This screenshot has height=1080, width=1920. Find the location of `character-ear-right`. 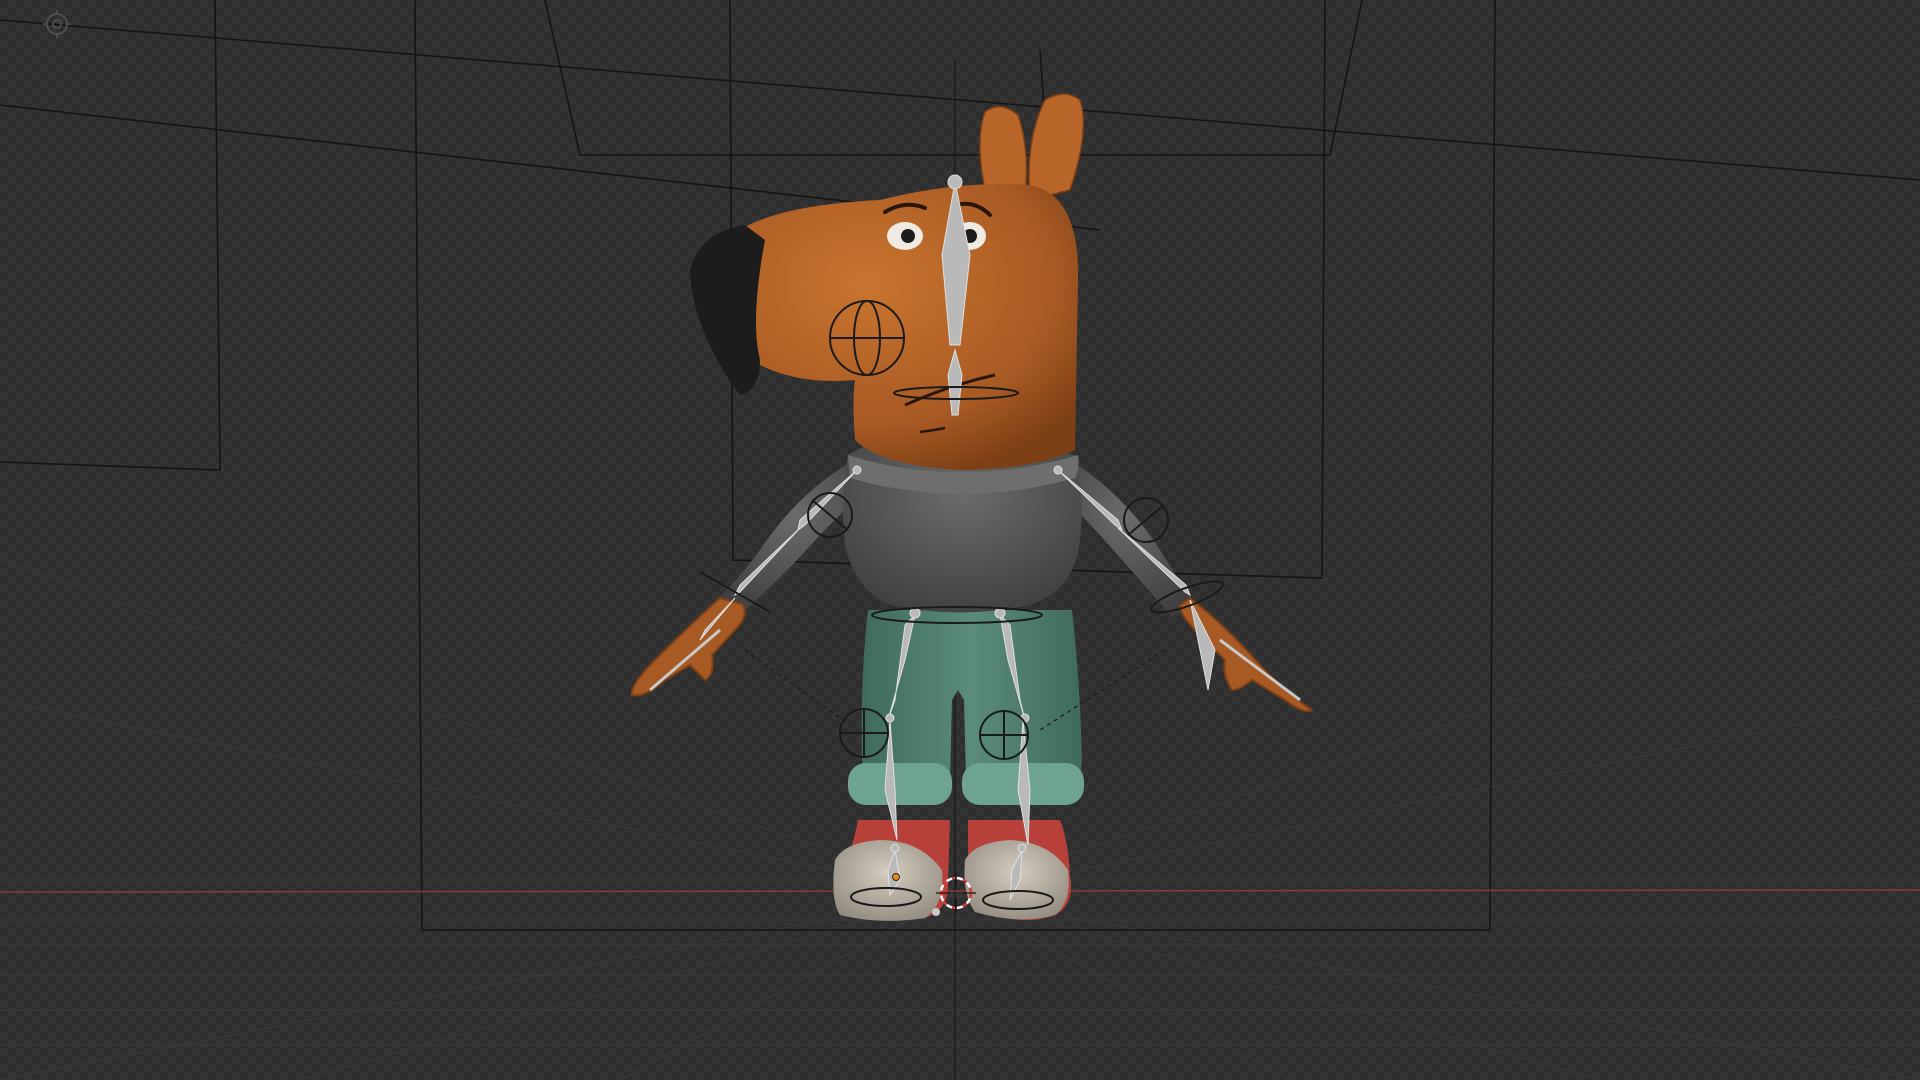

character-ear-right is located at coordinates (1056, 147).